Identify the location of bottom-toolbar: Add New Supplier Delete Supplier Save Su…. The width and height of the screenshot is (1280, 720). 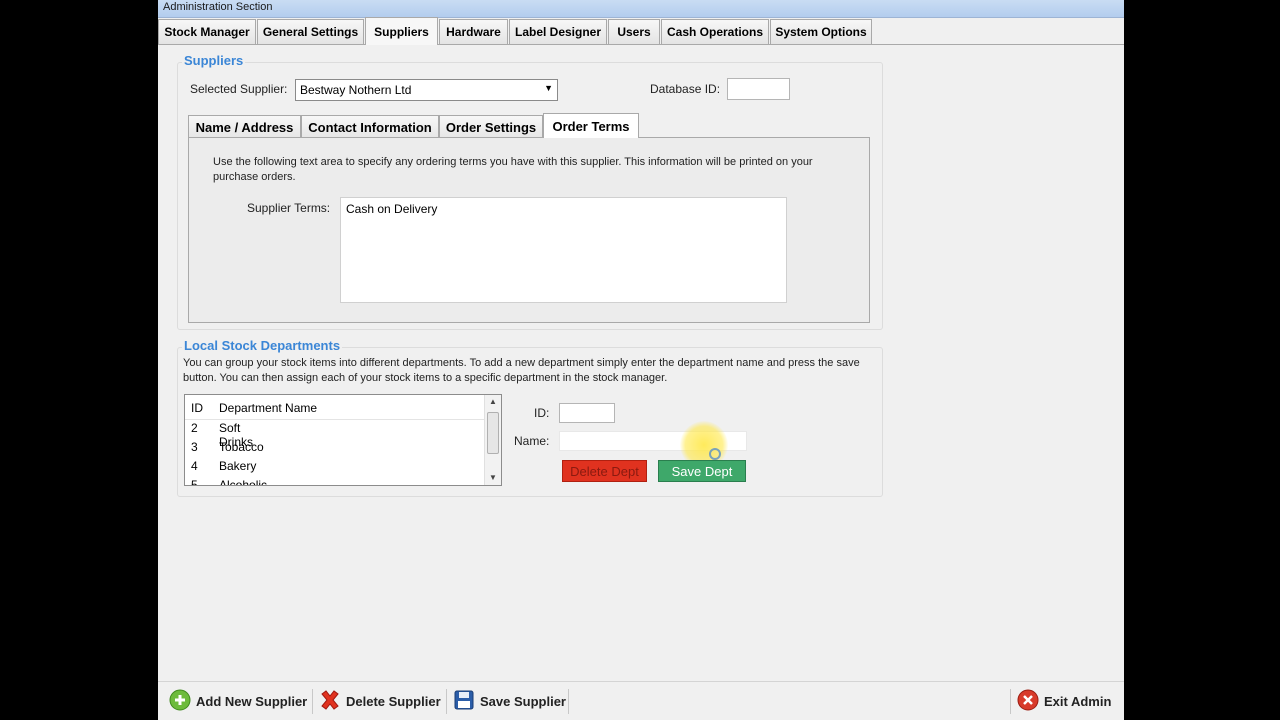
(641, 700).